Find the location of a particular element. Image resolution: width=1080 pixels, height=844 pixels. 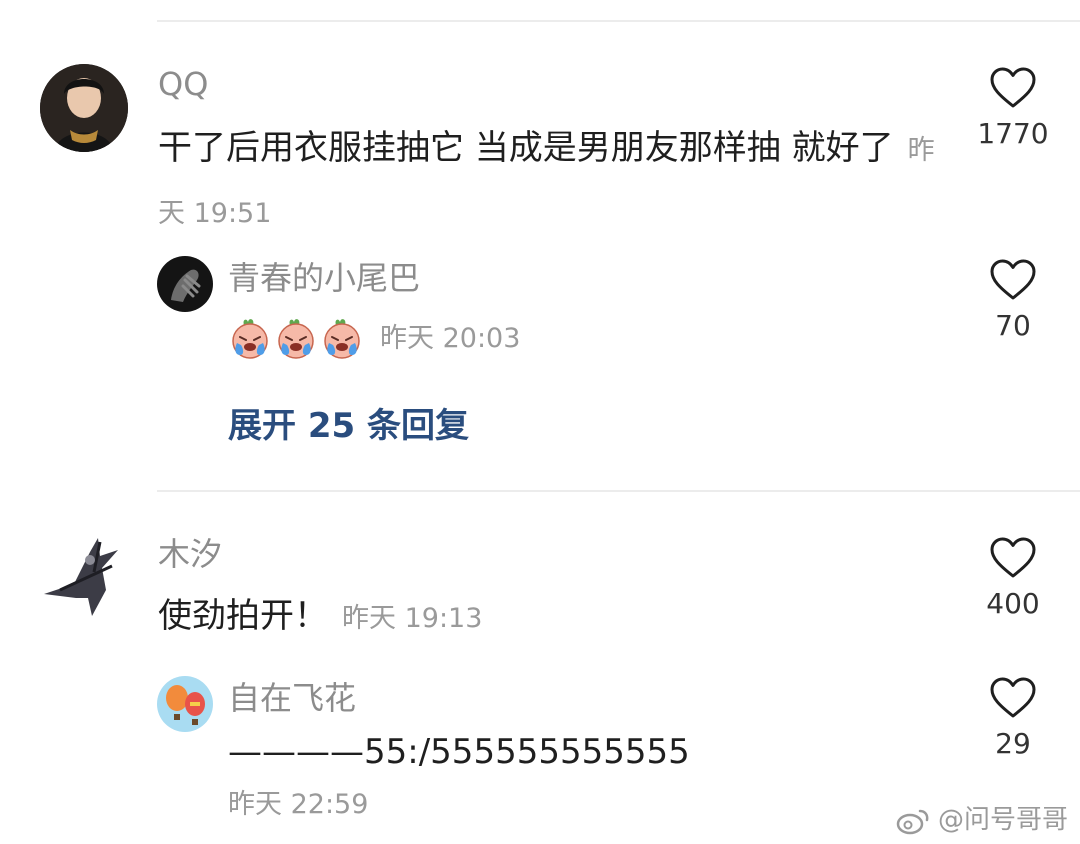

reply-content: 昨天 20:03 is located at coordinates (374, 337).